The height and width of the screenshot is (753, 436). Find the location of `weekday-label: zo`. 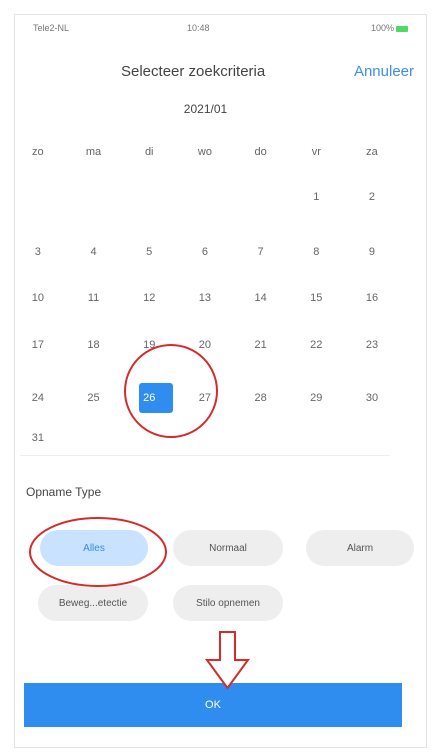

weekday-label: zo is located at coordinates (38, 152).